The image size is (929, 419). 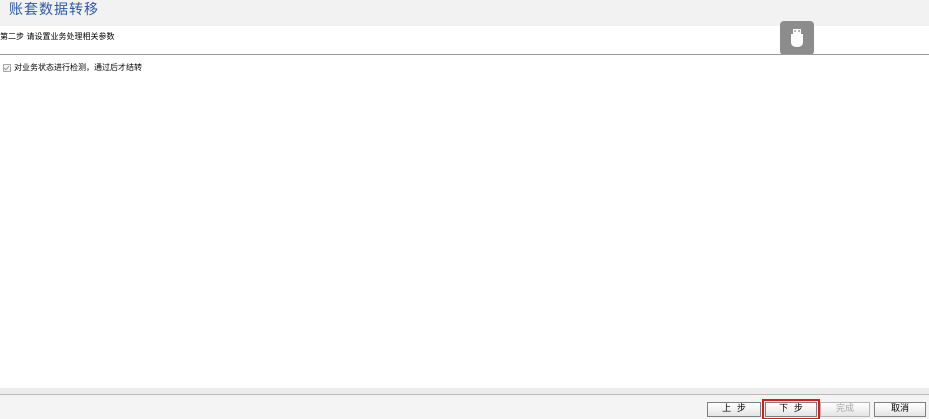 I want to click on step-instruction: 第二步 请设置业务处理相关参数, so click(x=57, y=36).